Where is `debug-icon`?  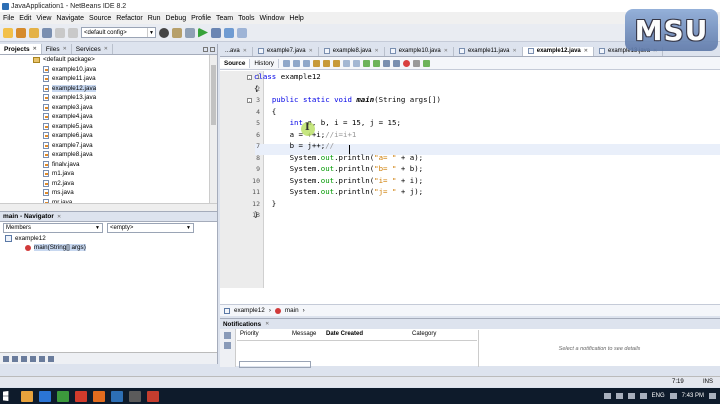
debug-icon is located at coordinates (216, 32).